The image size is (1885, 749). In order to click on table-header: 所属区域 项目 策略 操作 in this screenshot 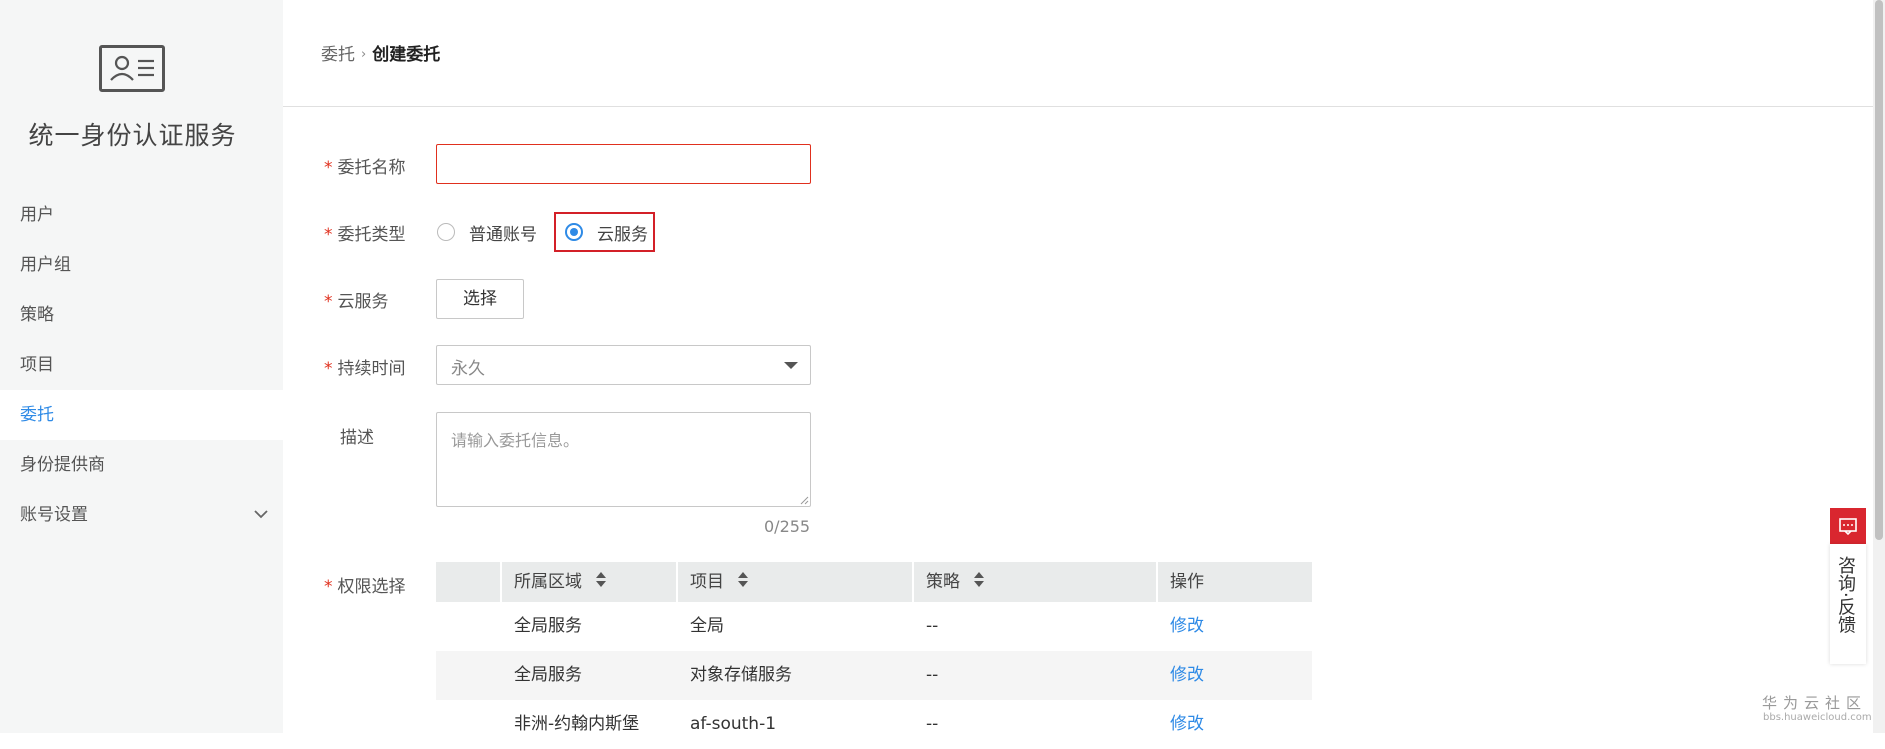, I will do `click(874, 582)`.